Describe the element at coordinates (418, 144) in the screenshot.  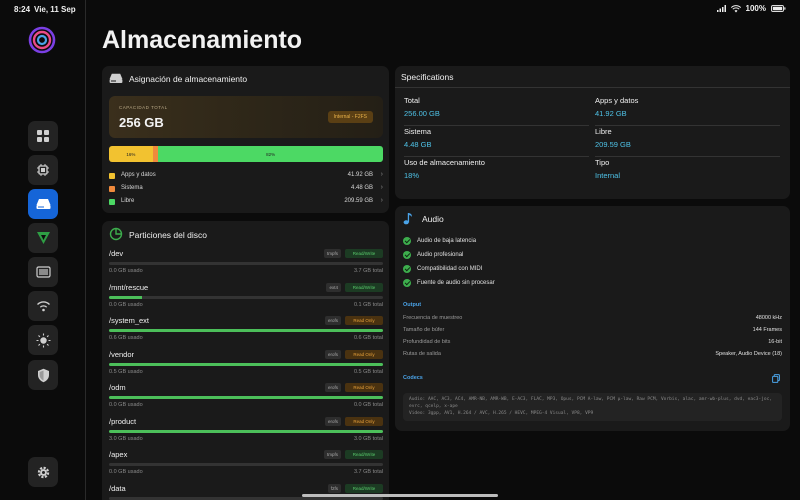
I see `spec-value: 4.48 GB` at that location.